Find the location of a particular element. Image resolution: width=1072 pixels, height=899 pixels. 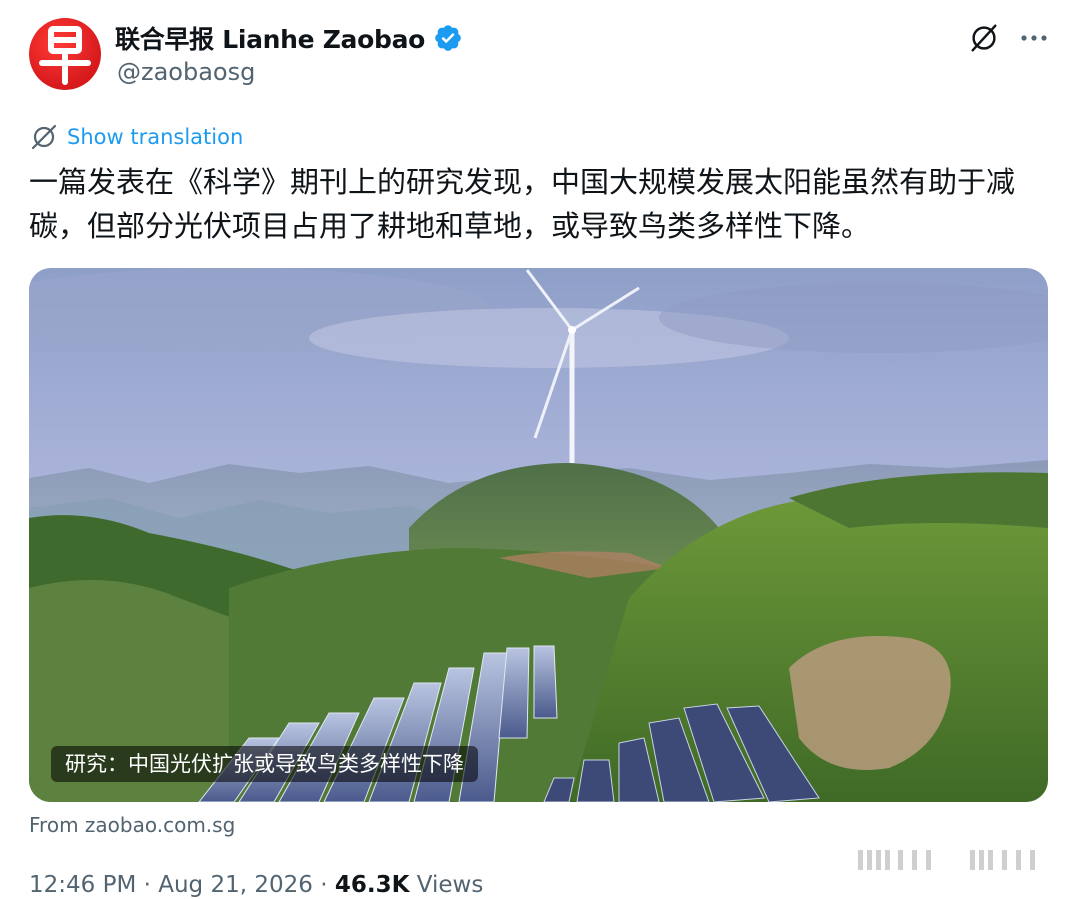

author-name-row: 联合早报 Lianhe Zaobao is located at coordinates (289, 38).